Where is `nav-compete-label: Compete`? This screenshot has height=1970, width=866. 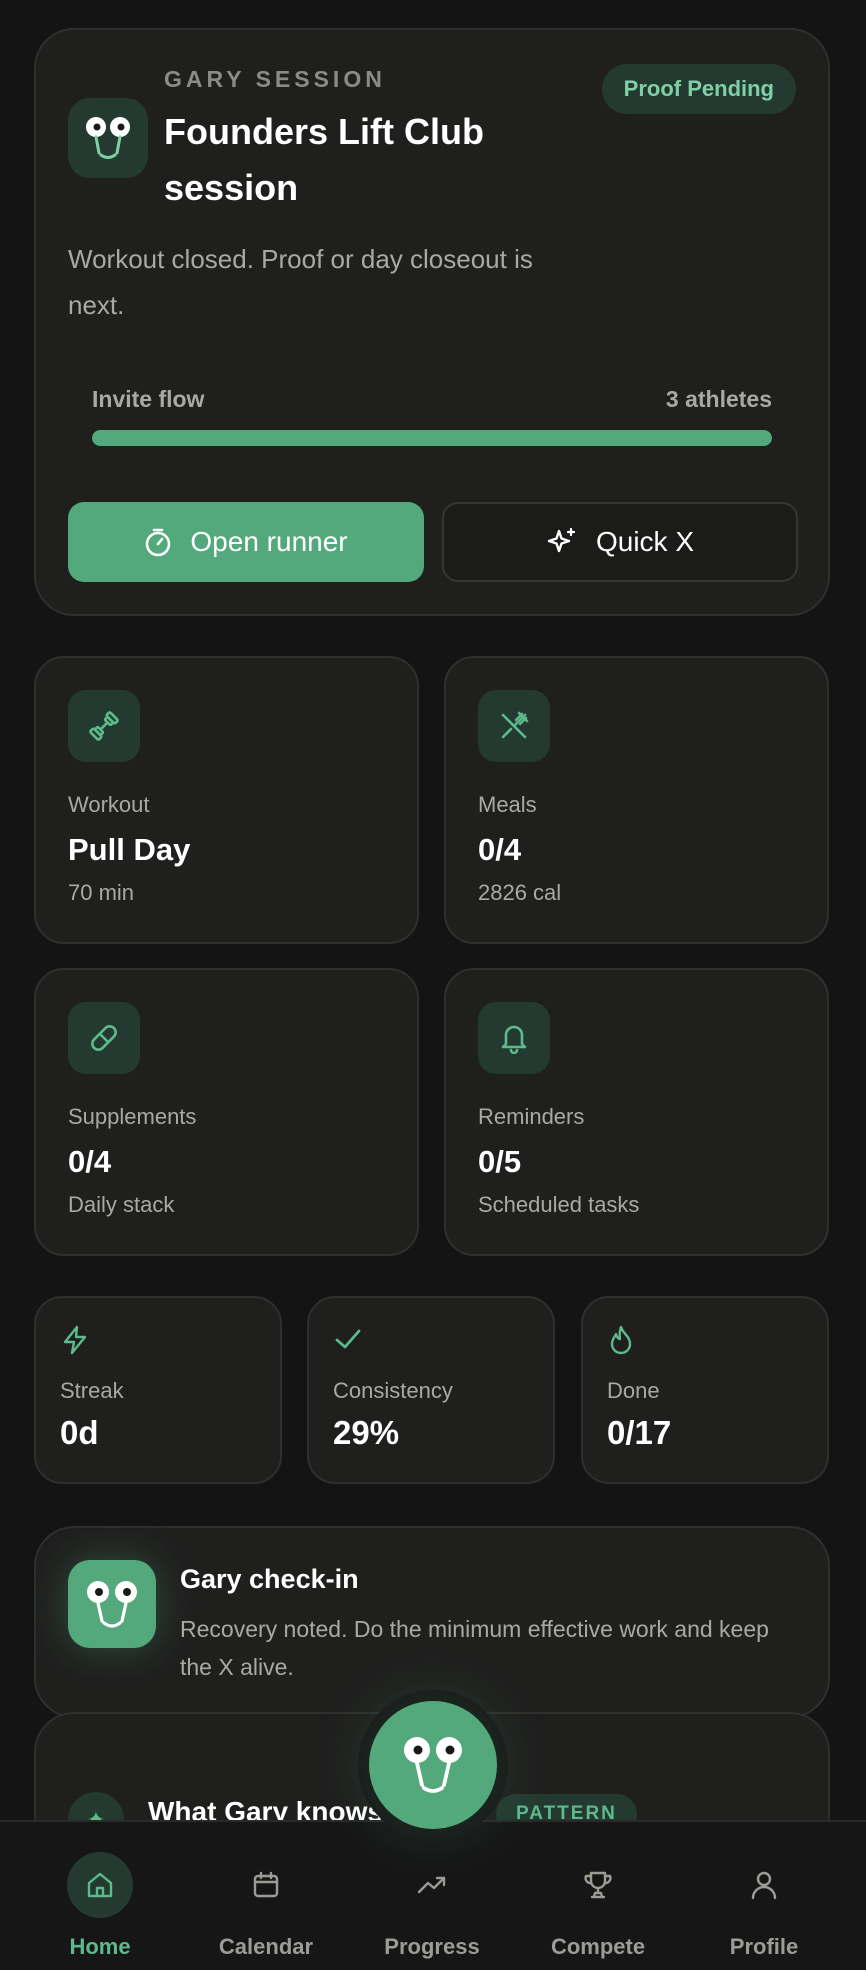
nav-compete-label: Compete is located at coordinates (598, 1946).